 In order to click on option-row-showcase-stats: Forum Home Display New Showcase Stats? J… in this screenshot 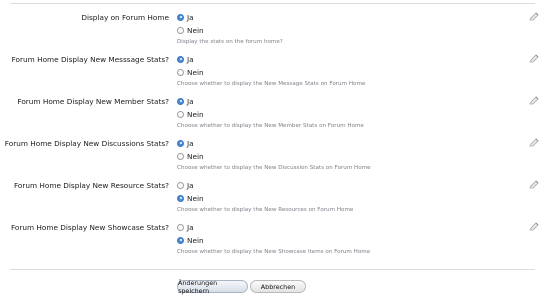, I will do `click(272, 243)`.